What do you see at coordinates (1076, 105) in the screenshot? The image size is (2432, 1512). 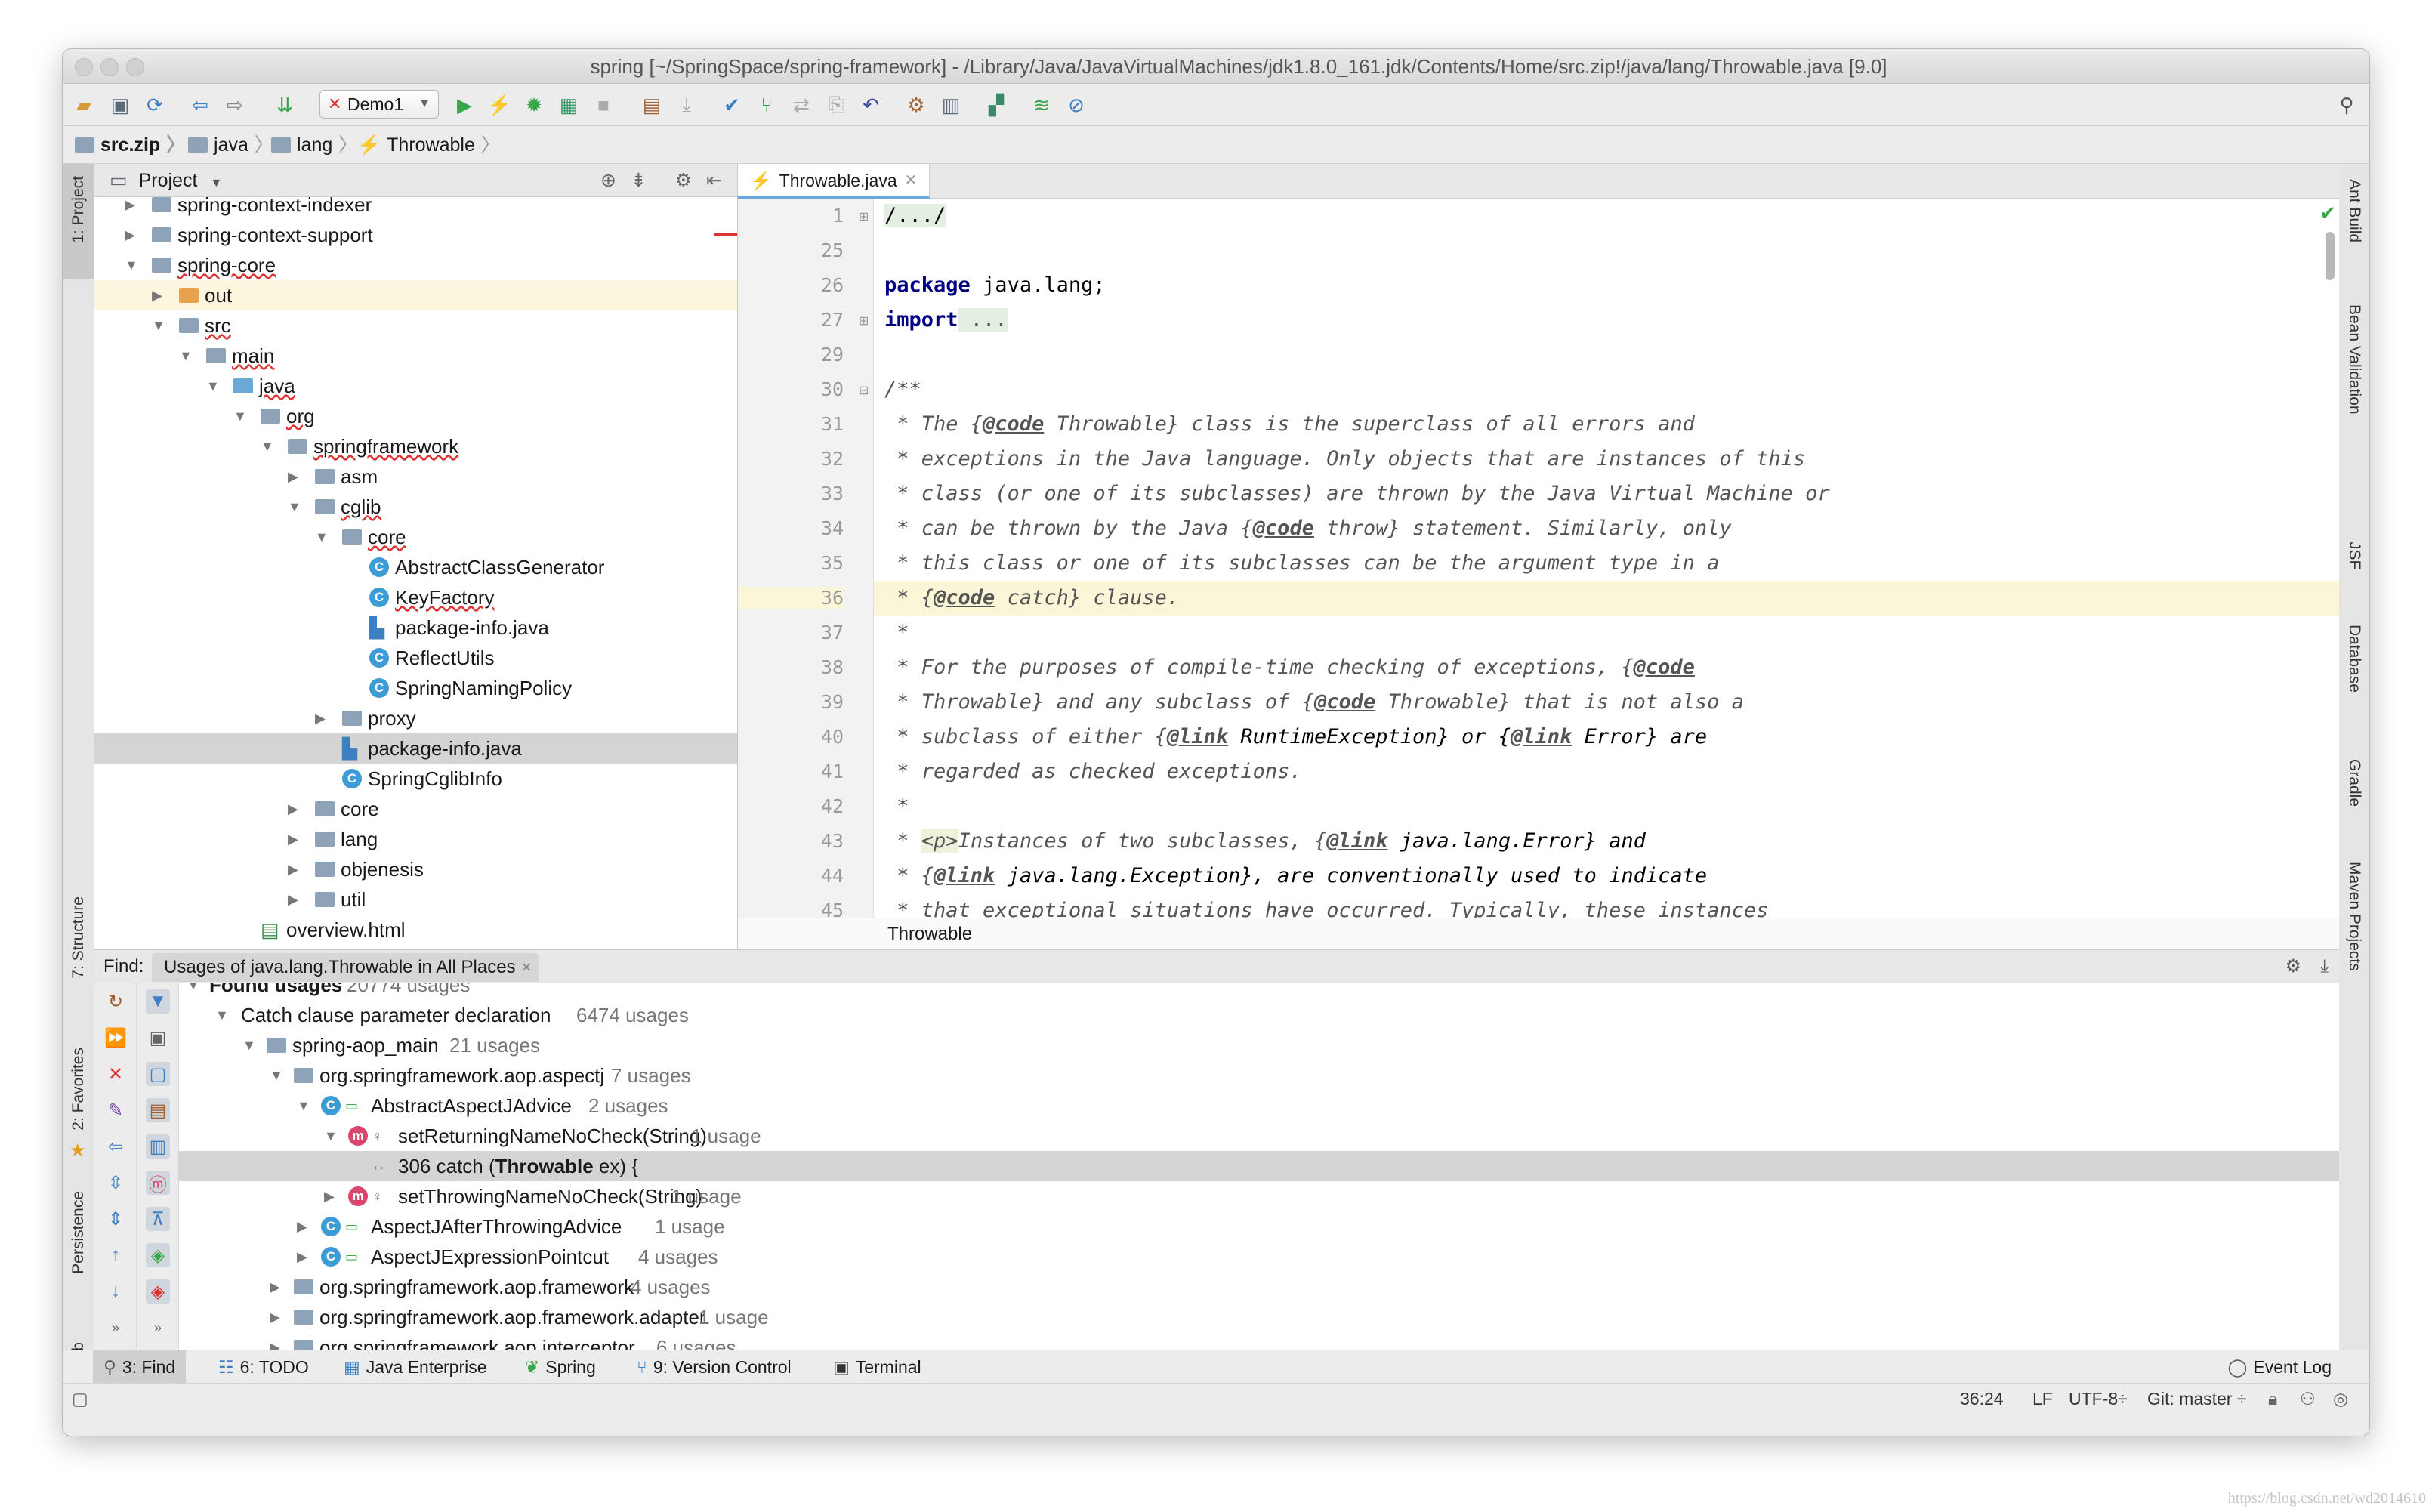 I see `no-entry-icon: ⊘` at bounding box center [1076, 105].